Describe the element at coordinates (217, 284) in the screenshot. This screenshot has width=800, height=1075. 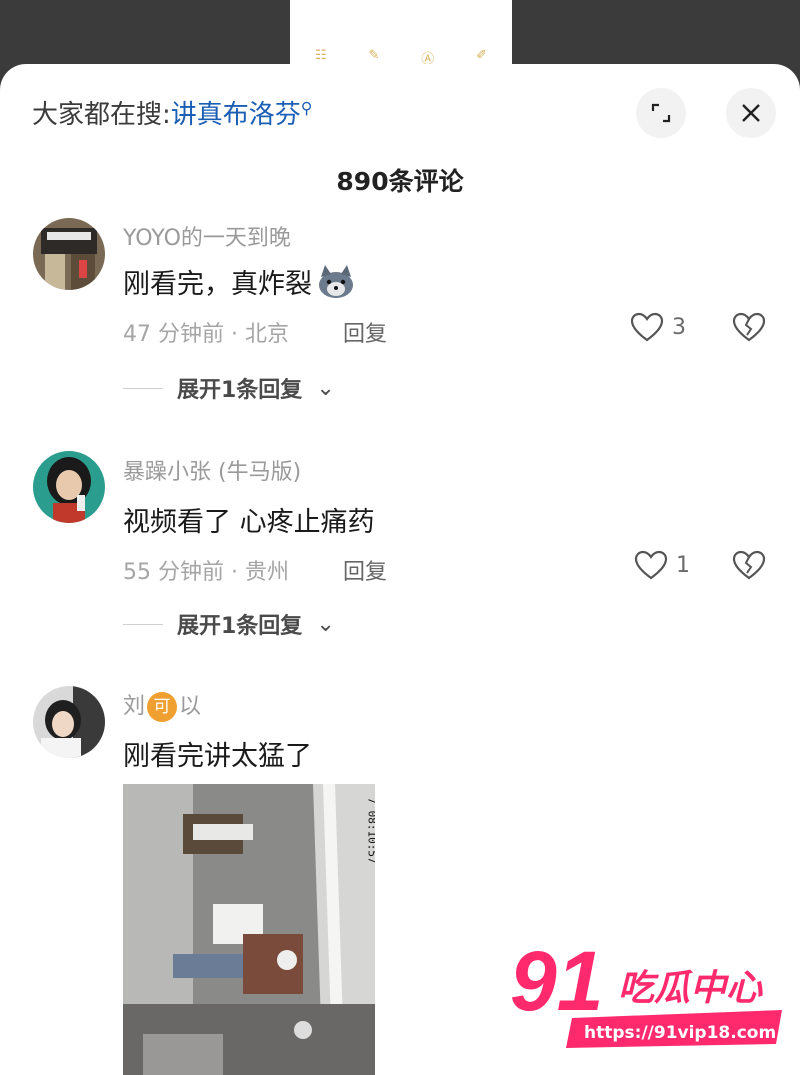
I see `comment-text-content: 刚看完，真炸裂` at that location.